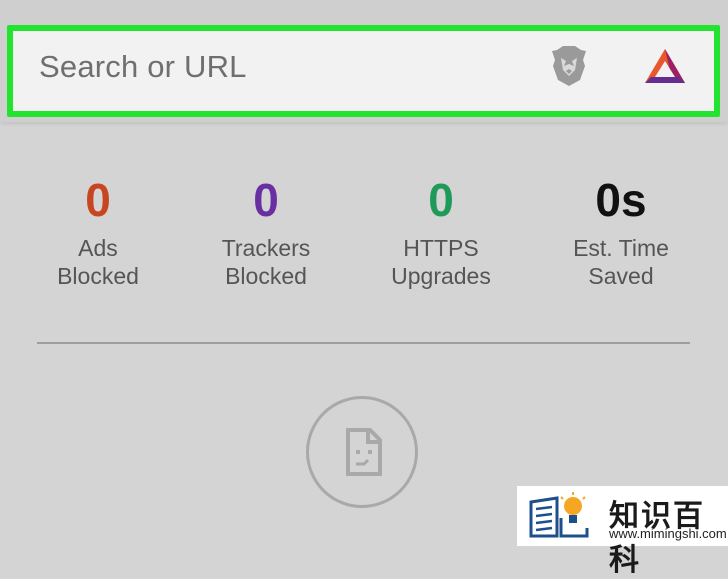 The height and width of the screenshot is (579, 728). What do you see at coordinates (441, 231) in the screenshot?
I see `https-upgrades-stat: 0 HTTPS Upgrades` at bounding box center [441, 231].